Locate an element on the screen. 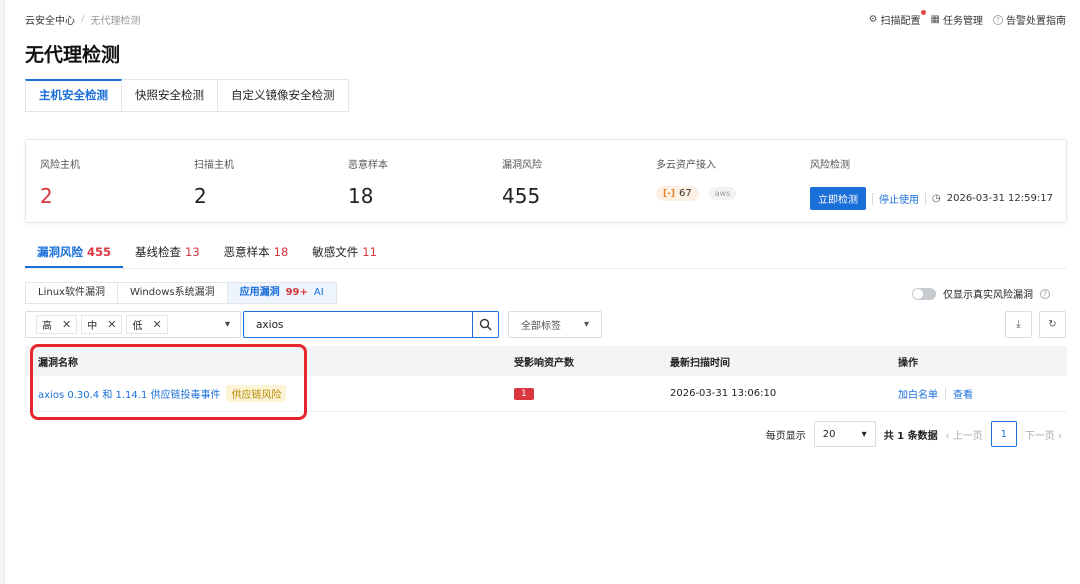 This screenshot has height=584, width=1080. col-header-actions: 操作 is located at coordinates (908, 363).